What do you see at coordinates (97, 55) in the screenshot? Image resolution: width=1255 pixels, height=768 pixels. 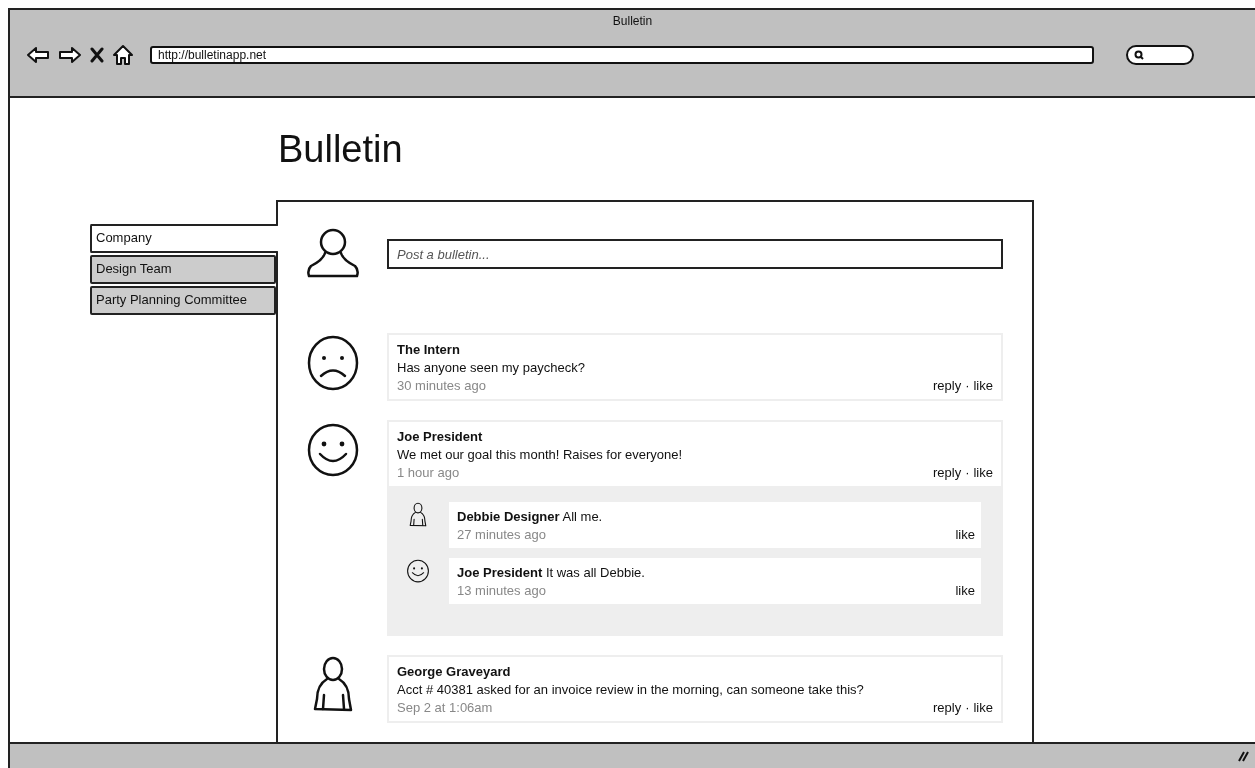 I see `close-icon` at bounding box center [97, 55].